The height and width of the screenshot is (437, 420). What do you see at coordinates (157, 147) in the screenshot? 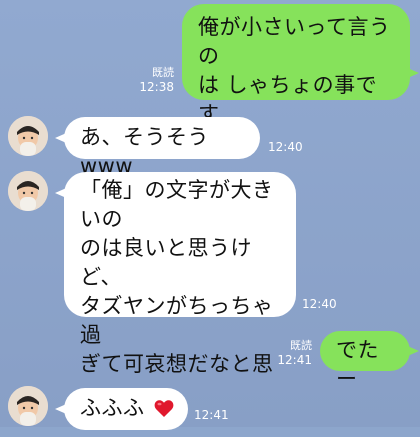
I see `incoming-message-bubble: あ、そうそうwww` at bounding box center [157, 147].